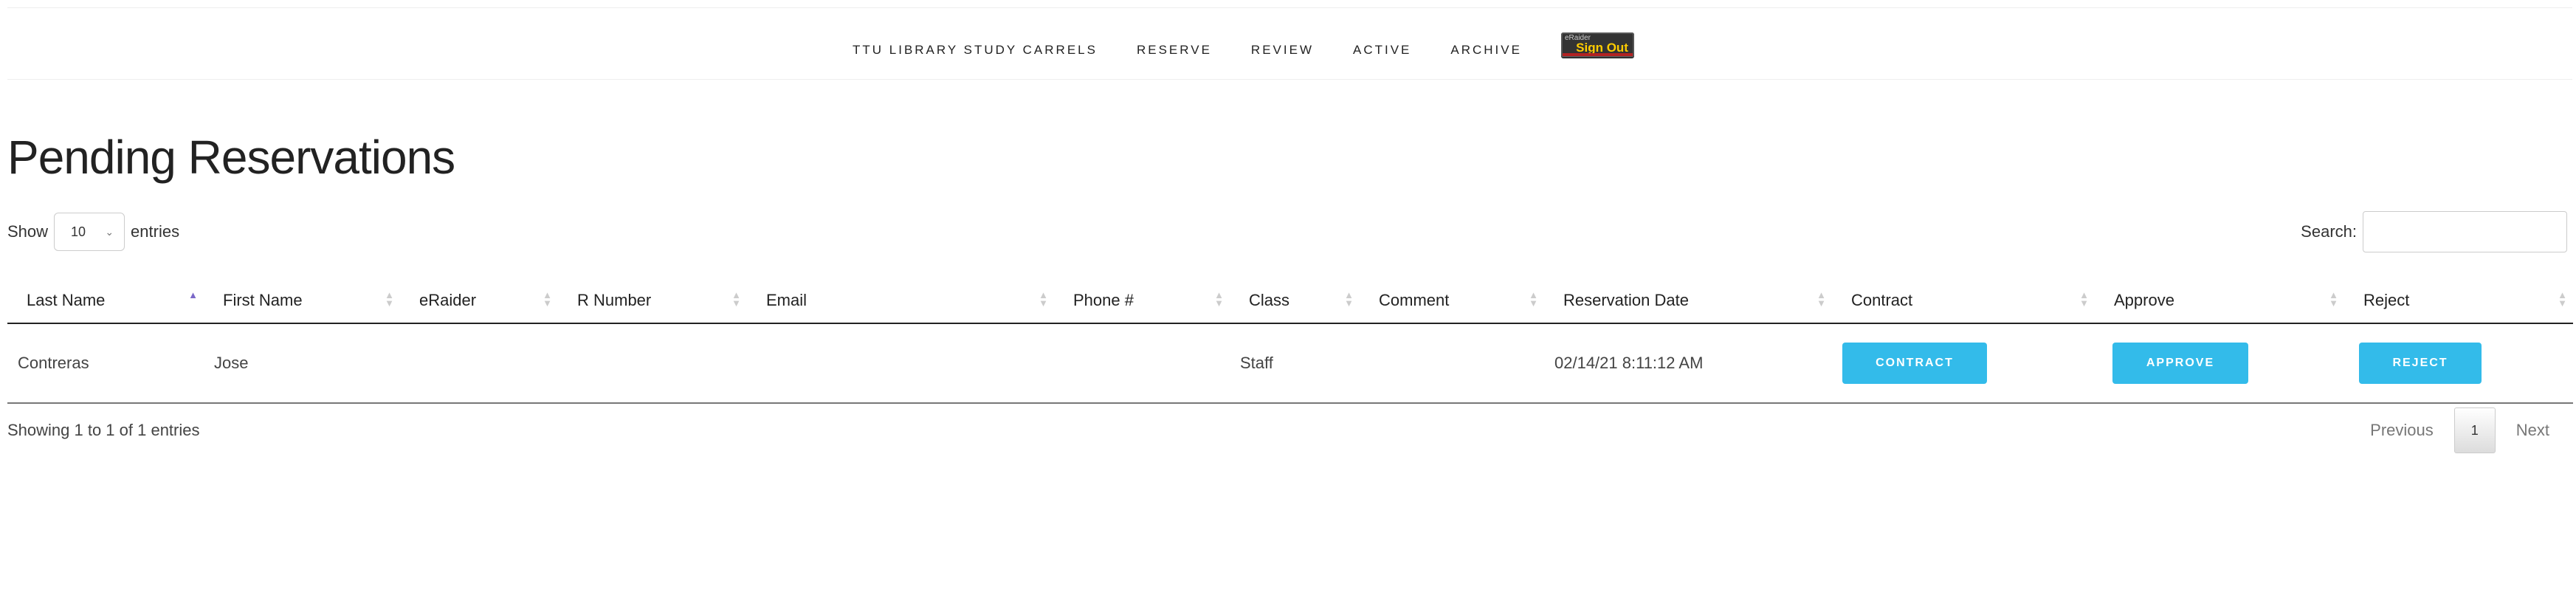 The image size is (2576, 595). Describe the element at coordinates (2459, 301) in the screenshot. I see `column-header-reject: Reject ▲ ▼` at that location.